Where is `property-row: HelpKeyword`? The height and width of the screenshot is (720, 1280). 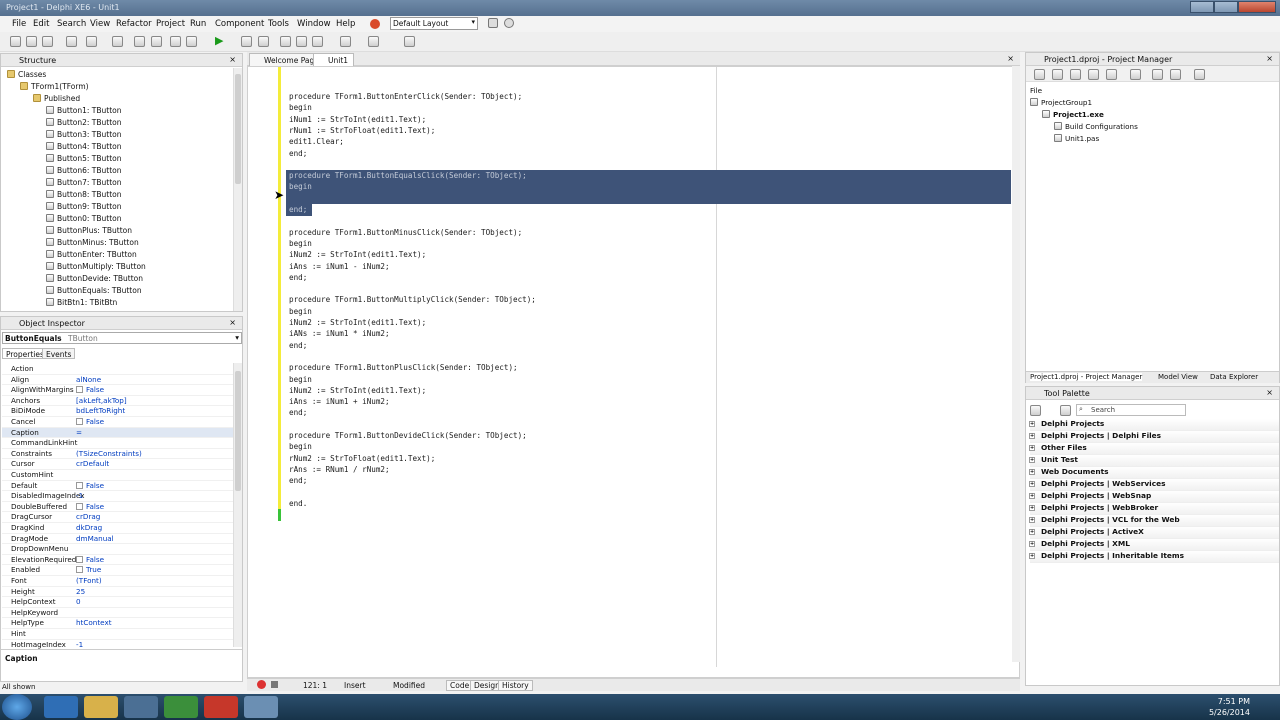
property-row: HelpKeyword is located at coordinates (117, 613).